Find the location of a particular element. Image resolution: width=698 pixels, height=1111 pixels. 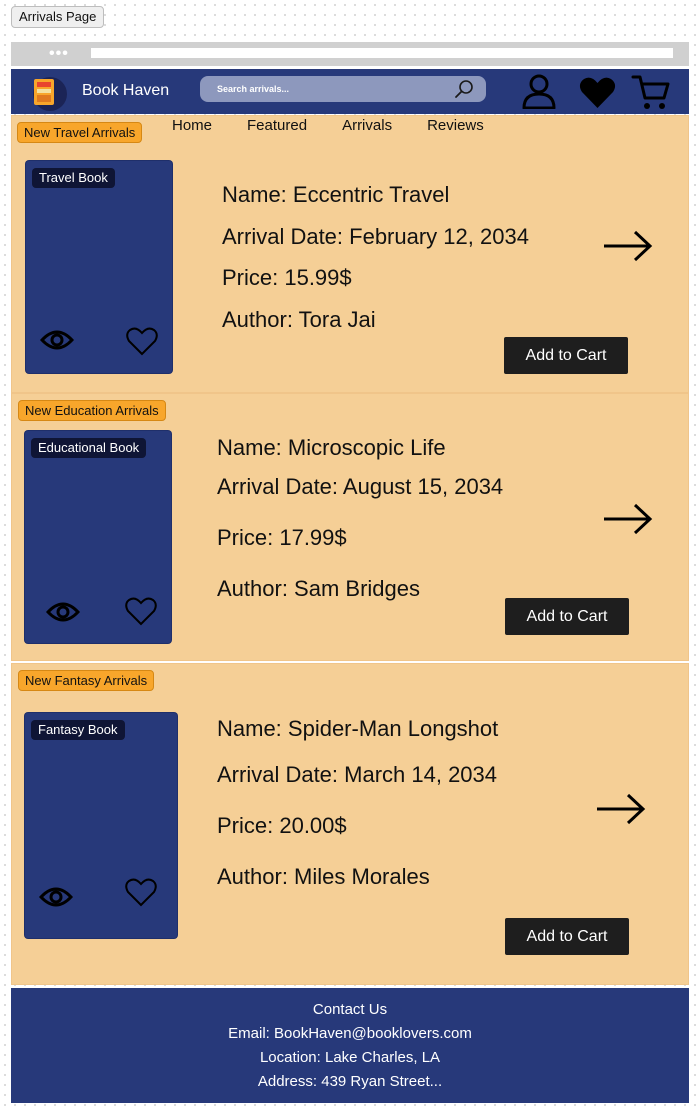

arrival-date: Arrival Date: August 15, 2034 is located at coordinates (360, 486).